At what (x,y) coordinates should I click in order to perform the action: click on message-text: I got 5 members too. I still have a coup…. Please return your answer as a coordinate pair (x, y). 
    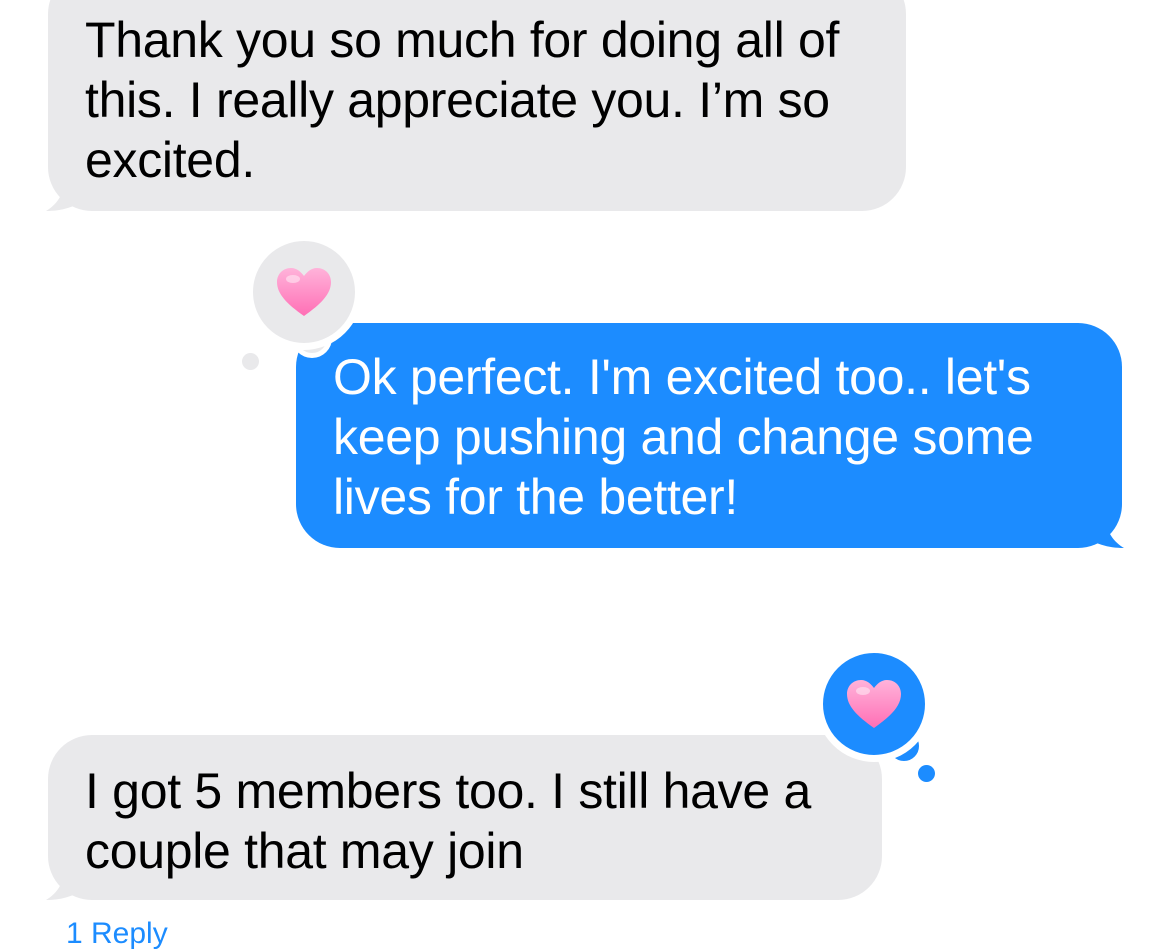
    Looking at the image, I should click on (448, 821).